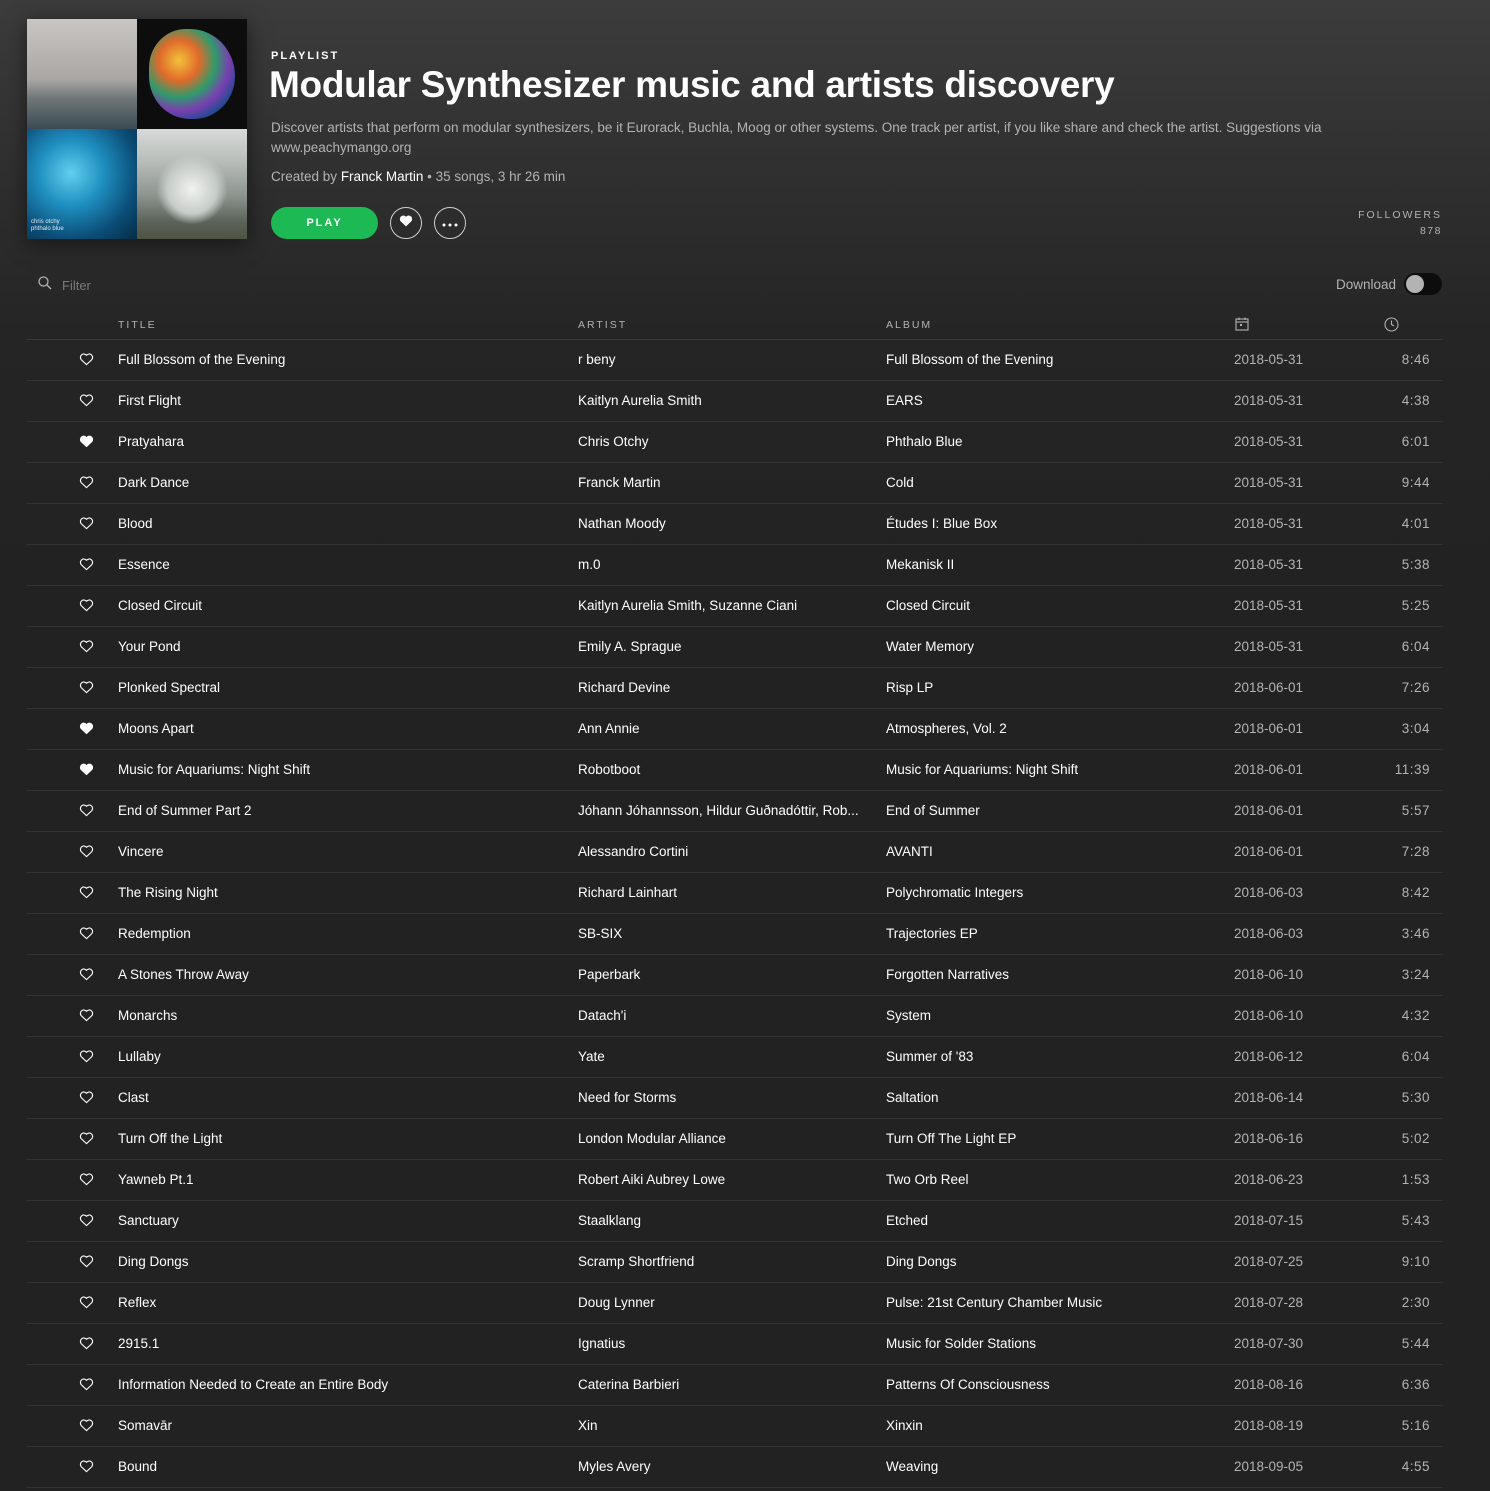  I want to click on track-artist: Ignatius, so click(725, 1343).